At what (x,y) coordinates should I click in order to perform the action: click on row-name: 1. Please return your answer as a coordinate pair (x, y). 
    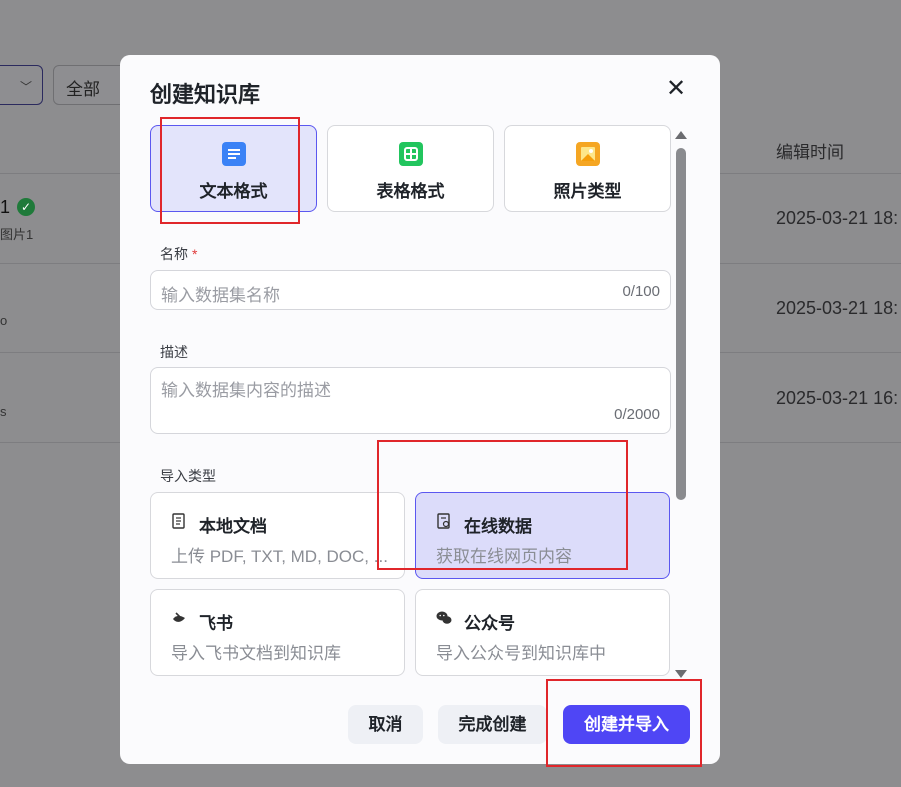
    Looking at the image, I should click on (5, 207).